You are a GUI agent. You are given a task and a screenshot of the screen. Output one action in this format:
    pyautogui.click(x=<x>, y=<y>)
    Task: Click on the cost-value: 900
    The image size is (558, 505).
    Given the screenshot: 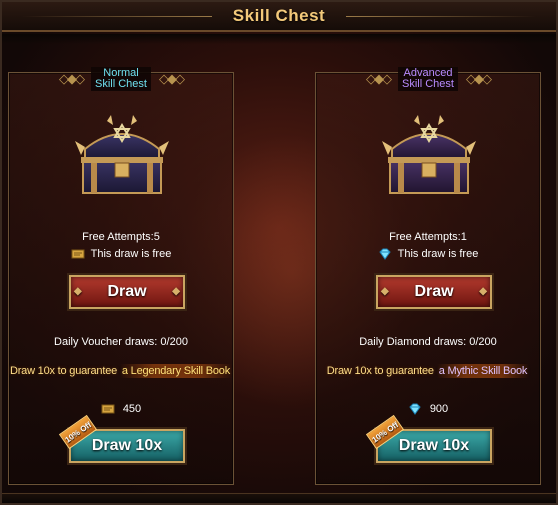 What is the action you would take?
    pyautogui.click(x=439, y=409)
    